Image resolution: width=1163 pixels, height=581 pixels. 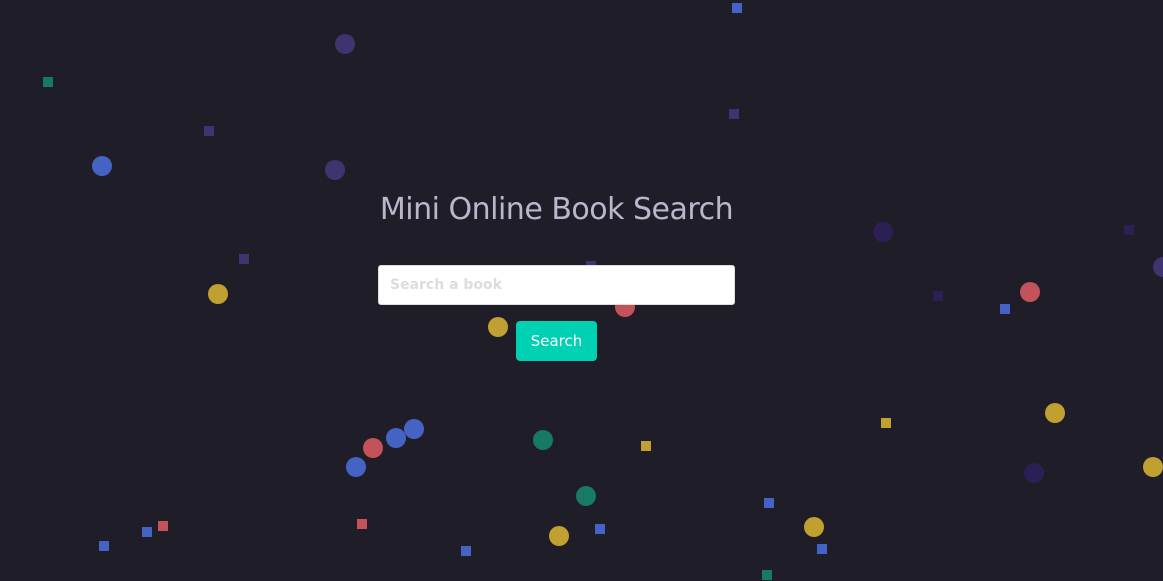 I want to click on page-title: Mini Online Book Search, so click(x=556, y=209).